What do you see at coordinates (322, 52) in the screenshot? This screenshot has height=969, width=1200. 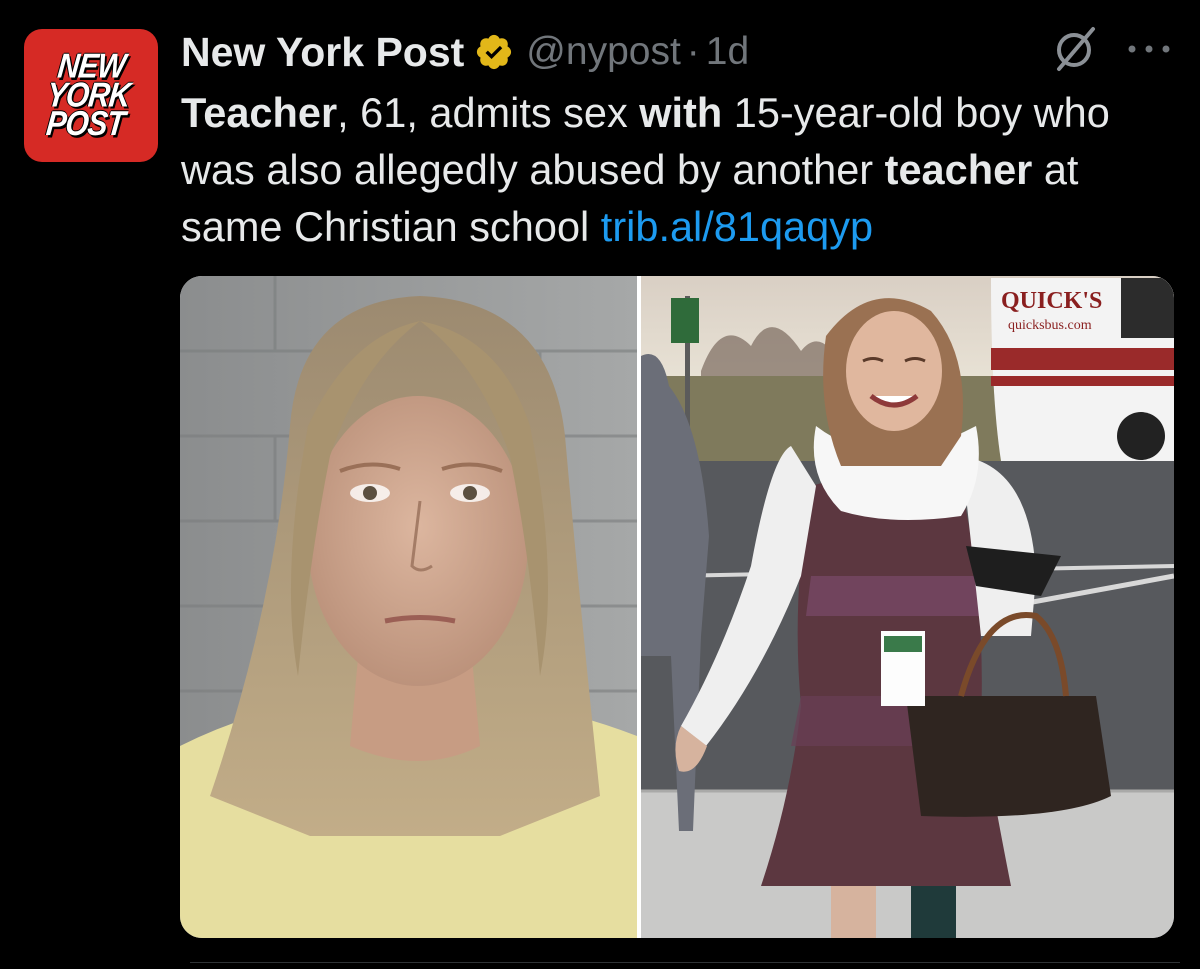 I see `account-name: New York Post` at bounding box center [322, 52].